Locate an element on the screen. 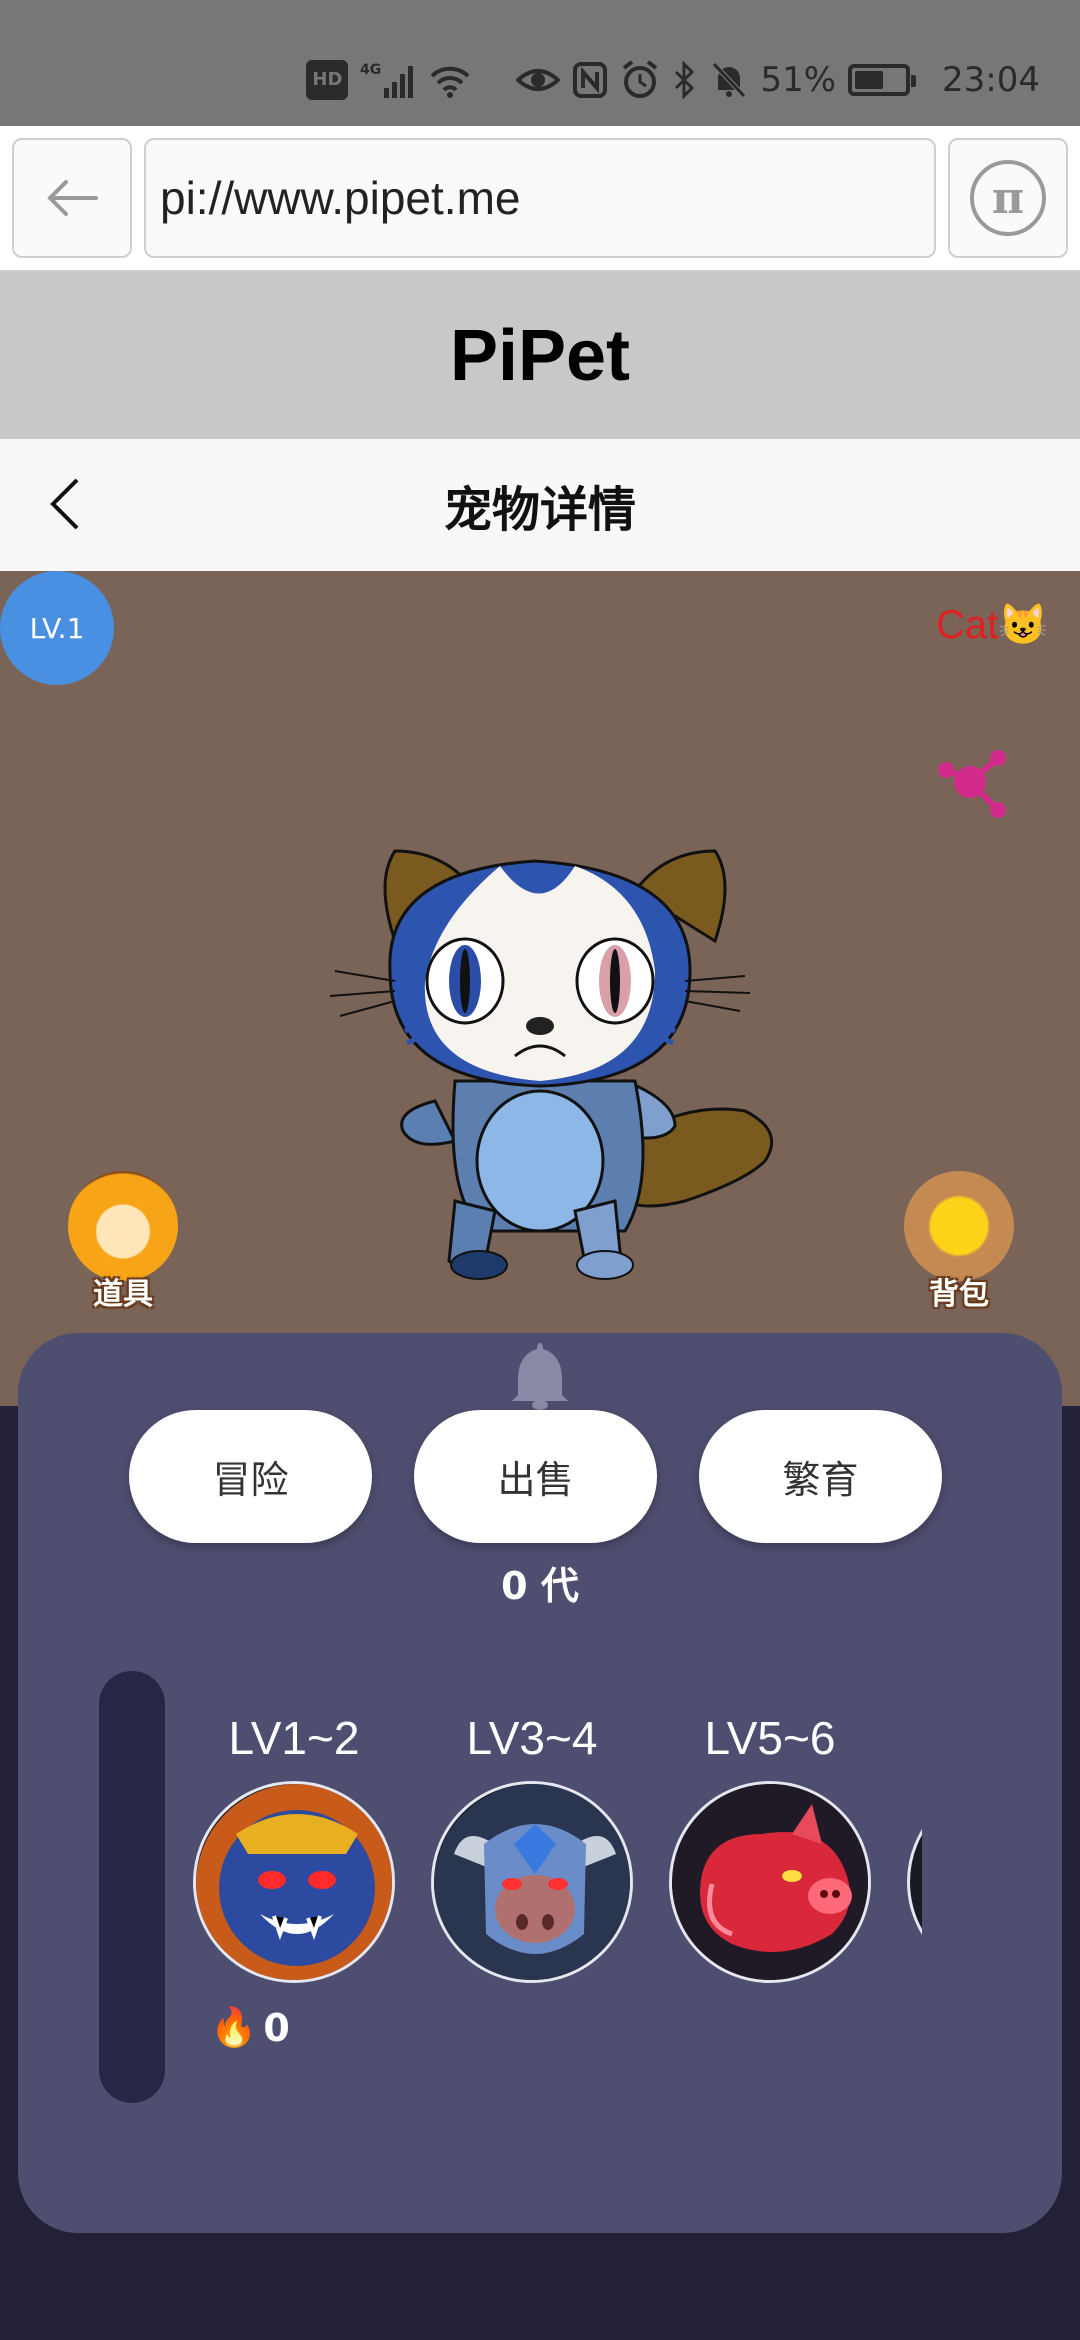 Image resolution: width=1080 pixels, height=2340 pixels. nav-header: 宠物详情 is located at coordinates (540, 505).